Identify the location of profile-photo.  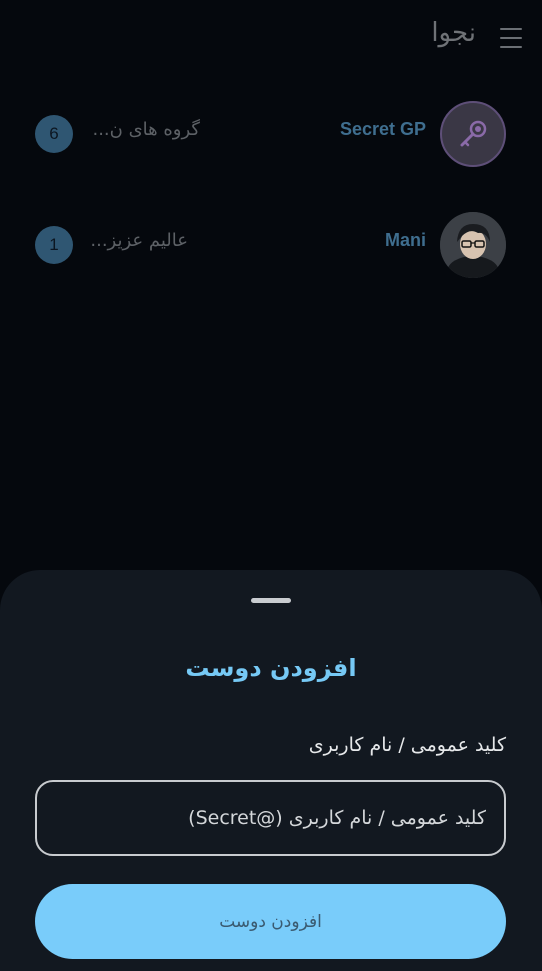
(473, 245).